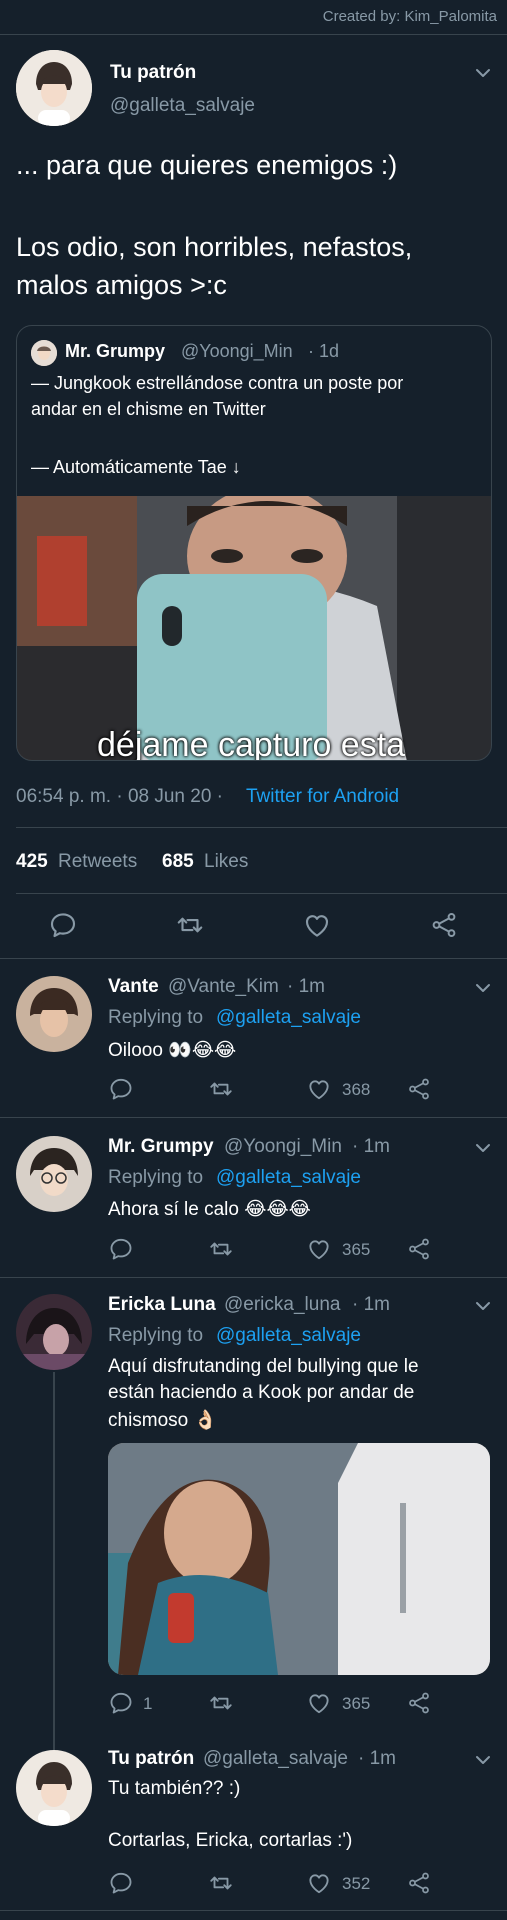 Image resolution: width=507 pixels, height=1920 pixels. I want to click on retweets-label: Retweets, so click(97, 862).